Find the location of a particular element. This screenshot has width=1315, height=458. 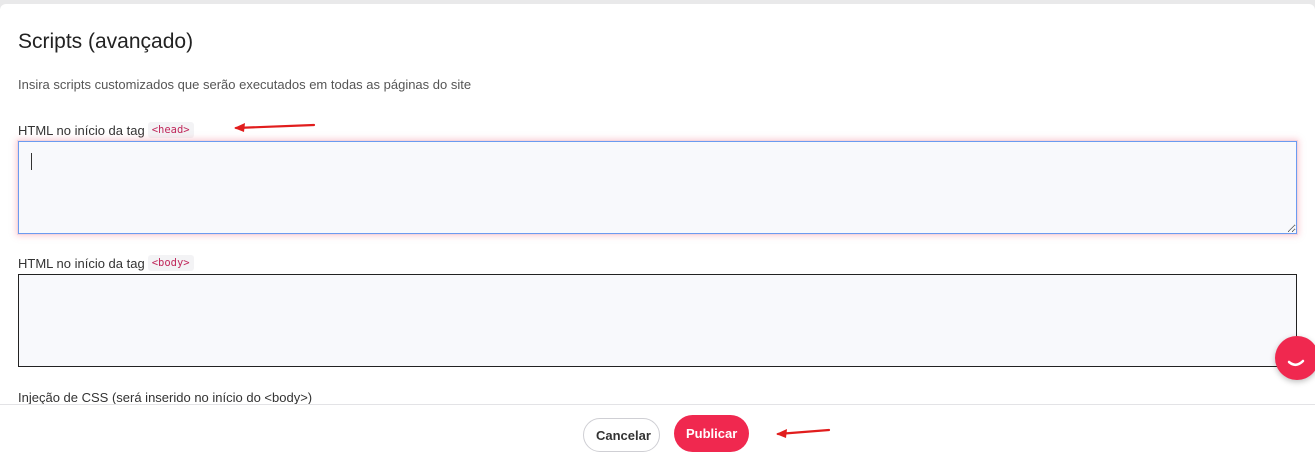

body-tag-code: <body> is located at coordinates (170, 263).